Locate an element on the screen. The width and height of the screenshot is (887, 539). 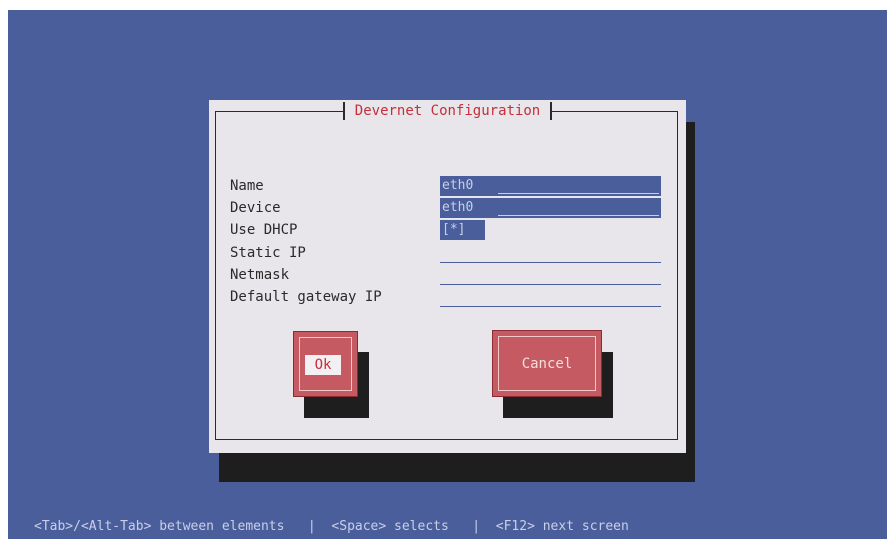
netmask-field is located at coordinates (550, 275).